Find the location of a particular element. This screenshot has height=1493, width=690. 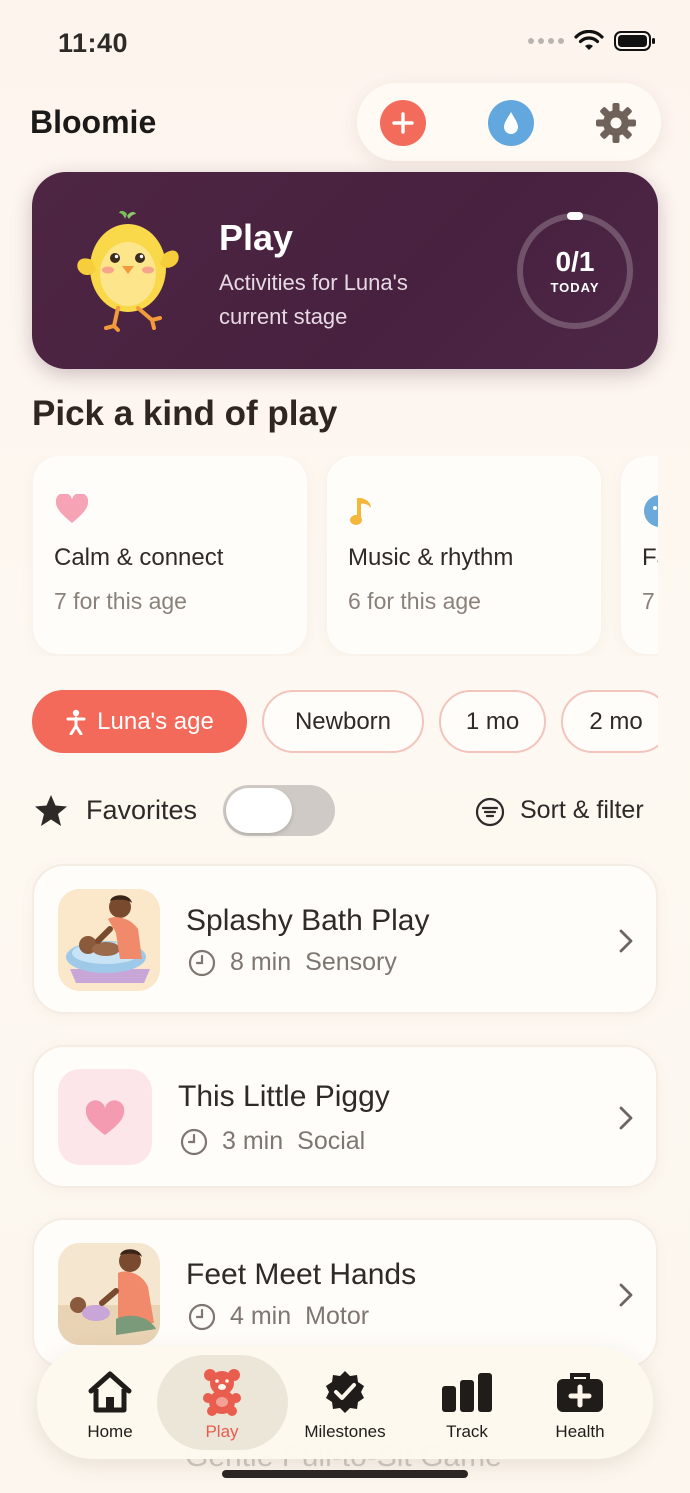

activity-duration: 8 min is located at coordinates (261, 962).